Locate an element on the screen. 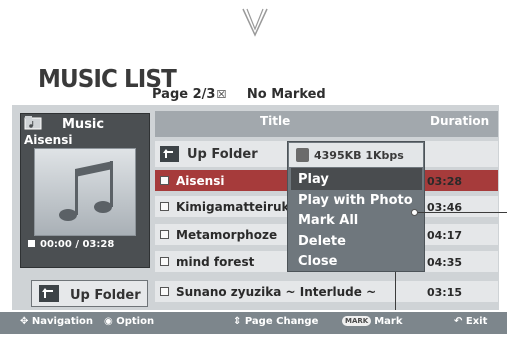  info-artist: Aisensi is located at coordinates (48, 140).